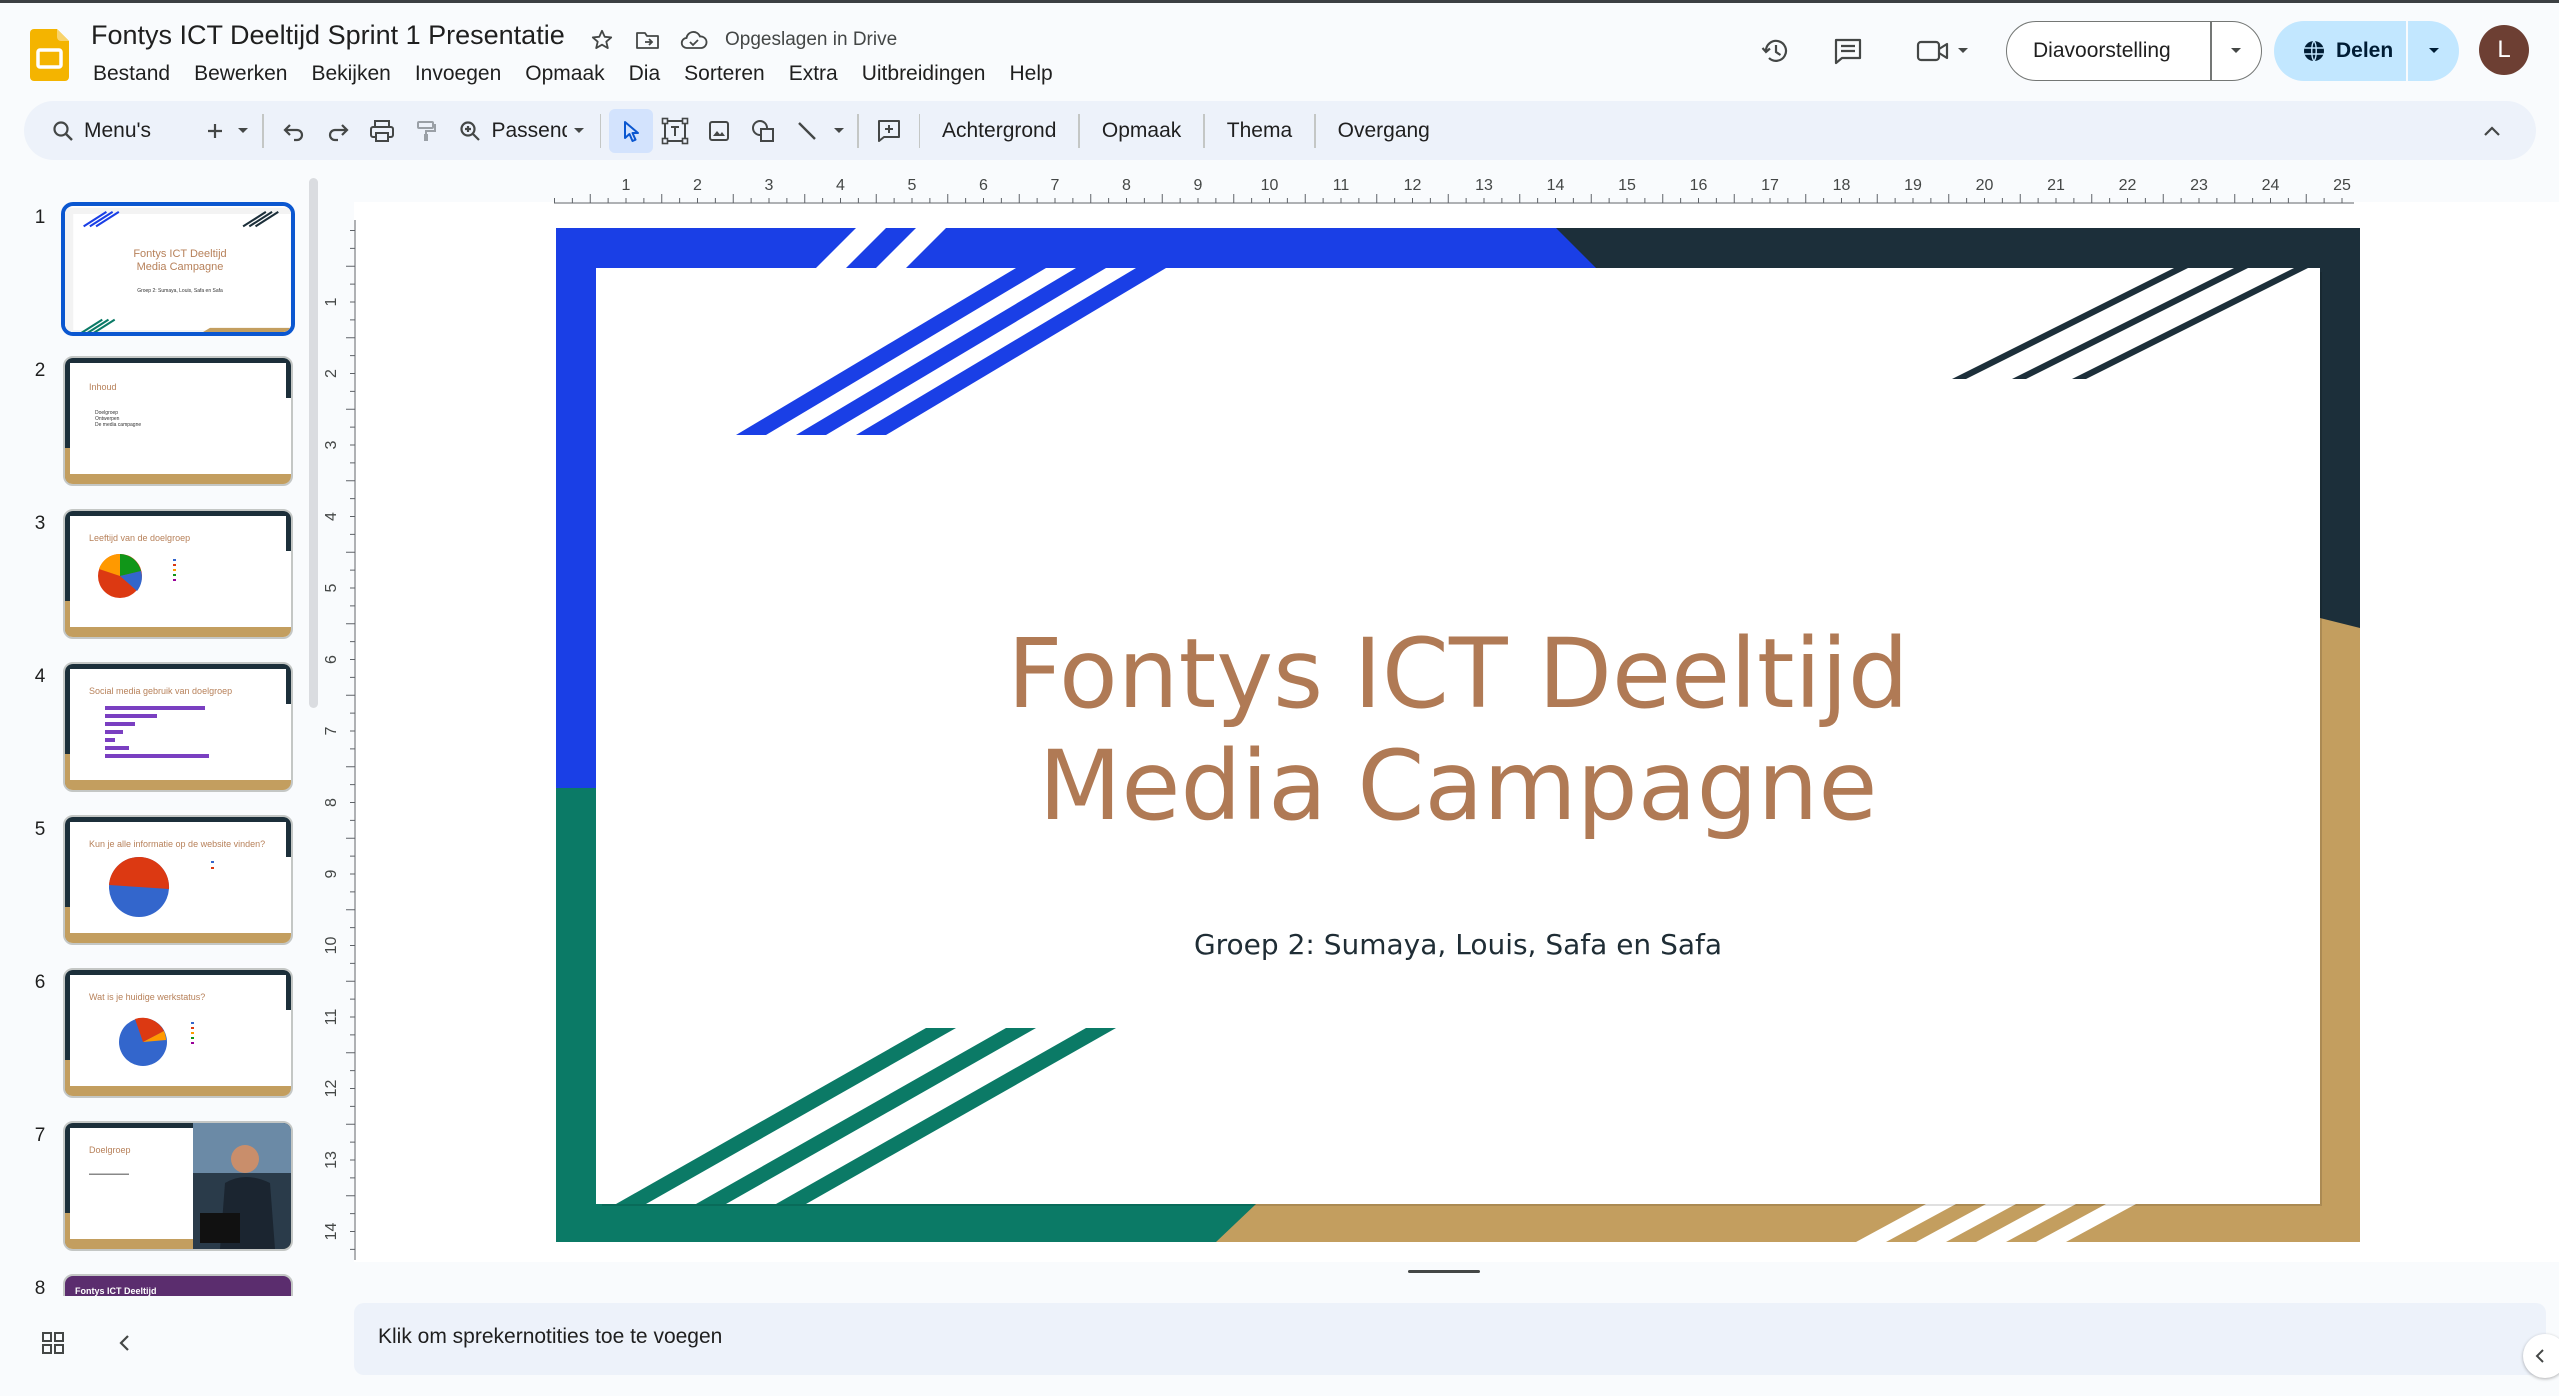 This screenshot has width=2559, height=1396. What do you see at coordinates (645, 74) in the screenshot?
I see `menu-slide: Dia` at bounding box center [645, 74].